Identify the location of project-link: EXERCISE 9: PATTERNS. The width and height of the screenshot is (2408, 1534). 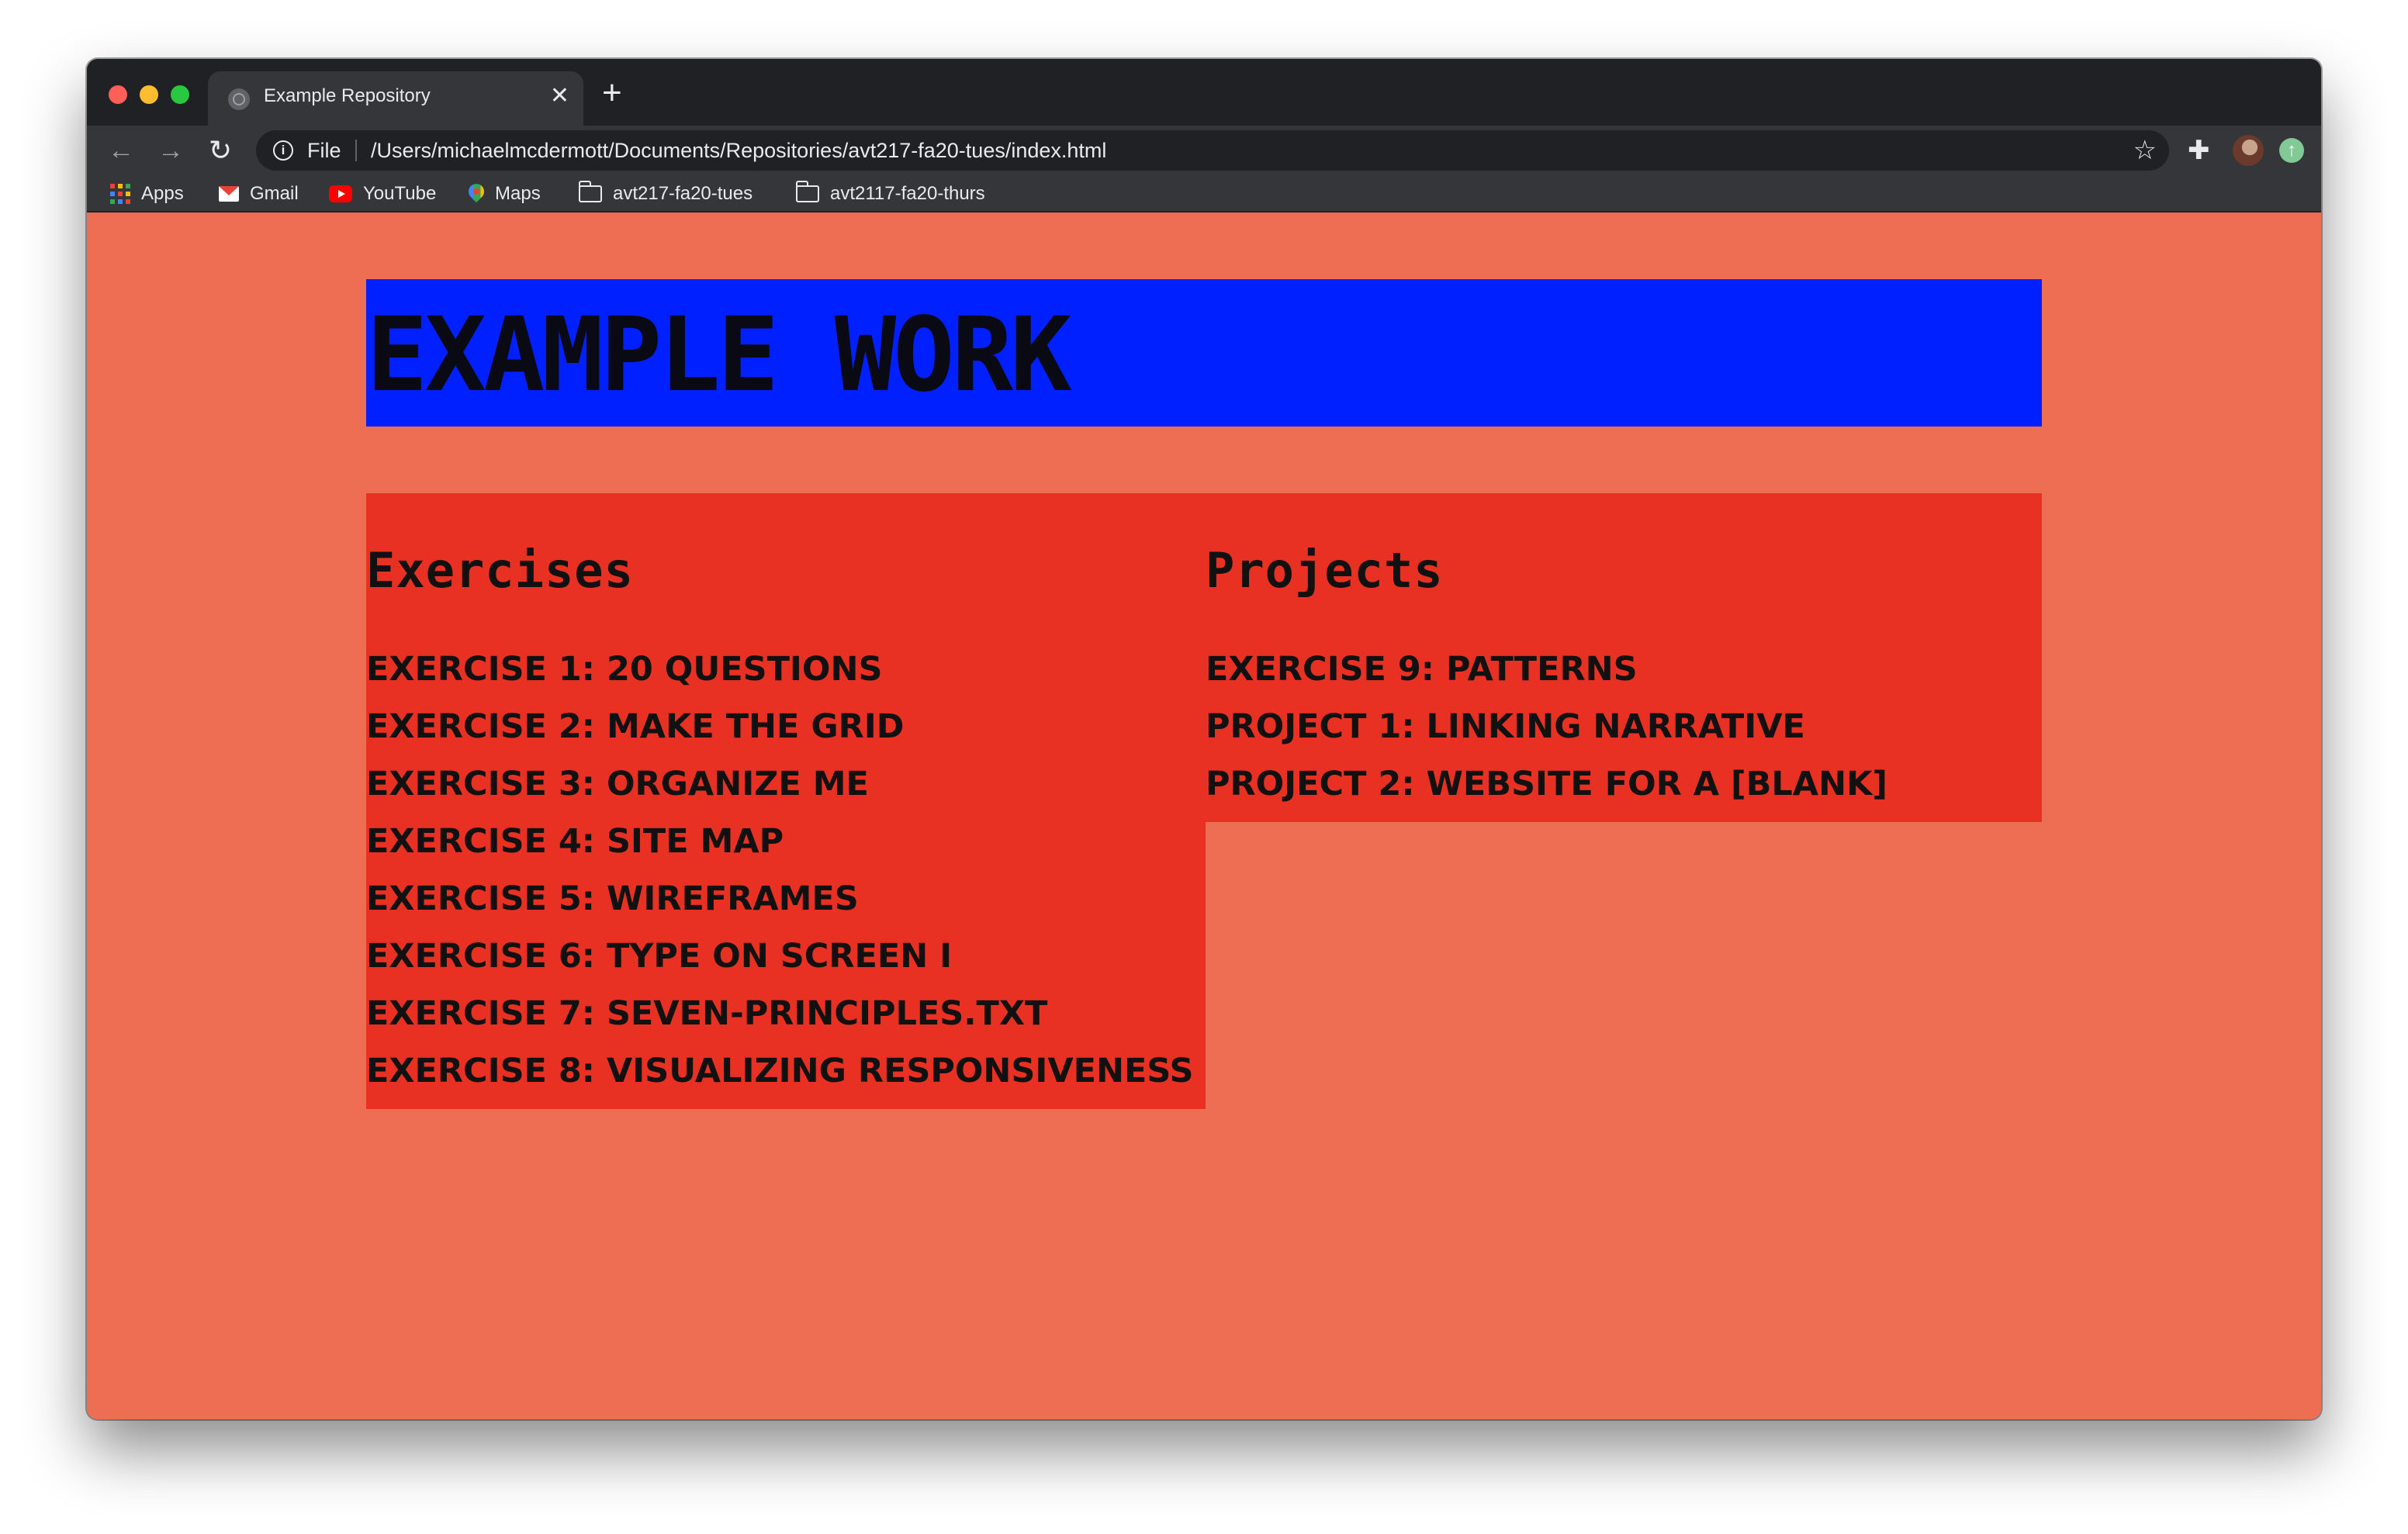
(1547, 669).